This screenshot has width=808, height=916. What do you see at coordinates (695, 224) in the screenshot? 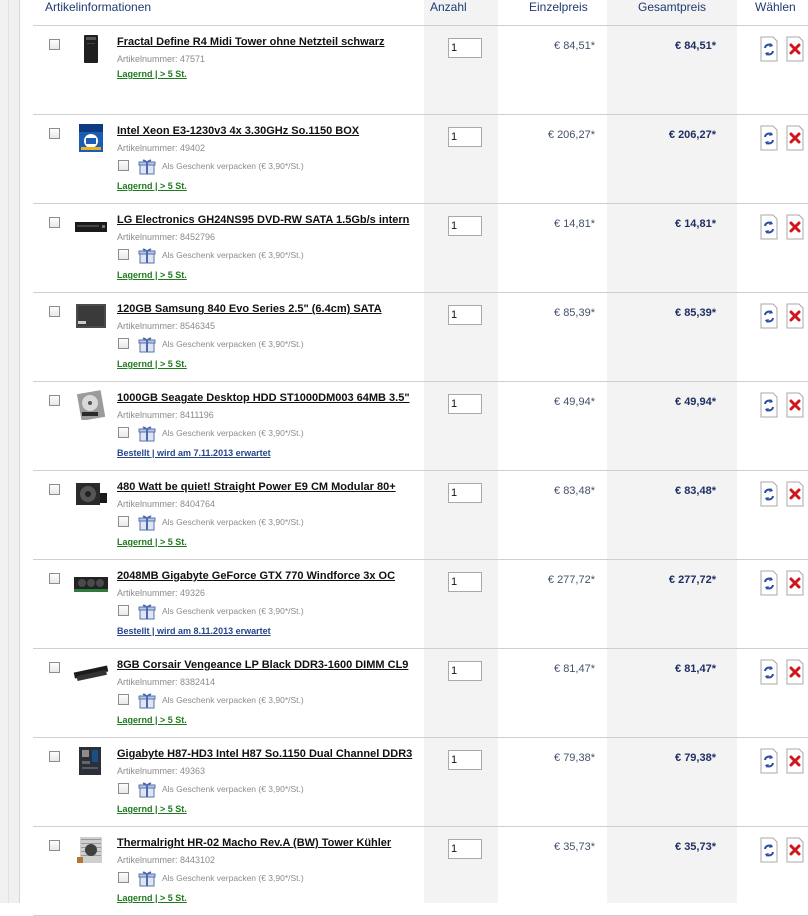
I see `total-price: € 14,81*` at bounding box center [695, 224].